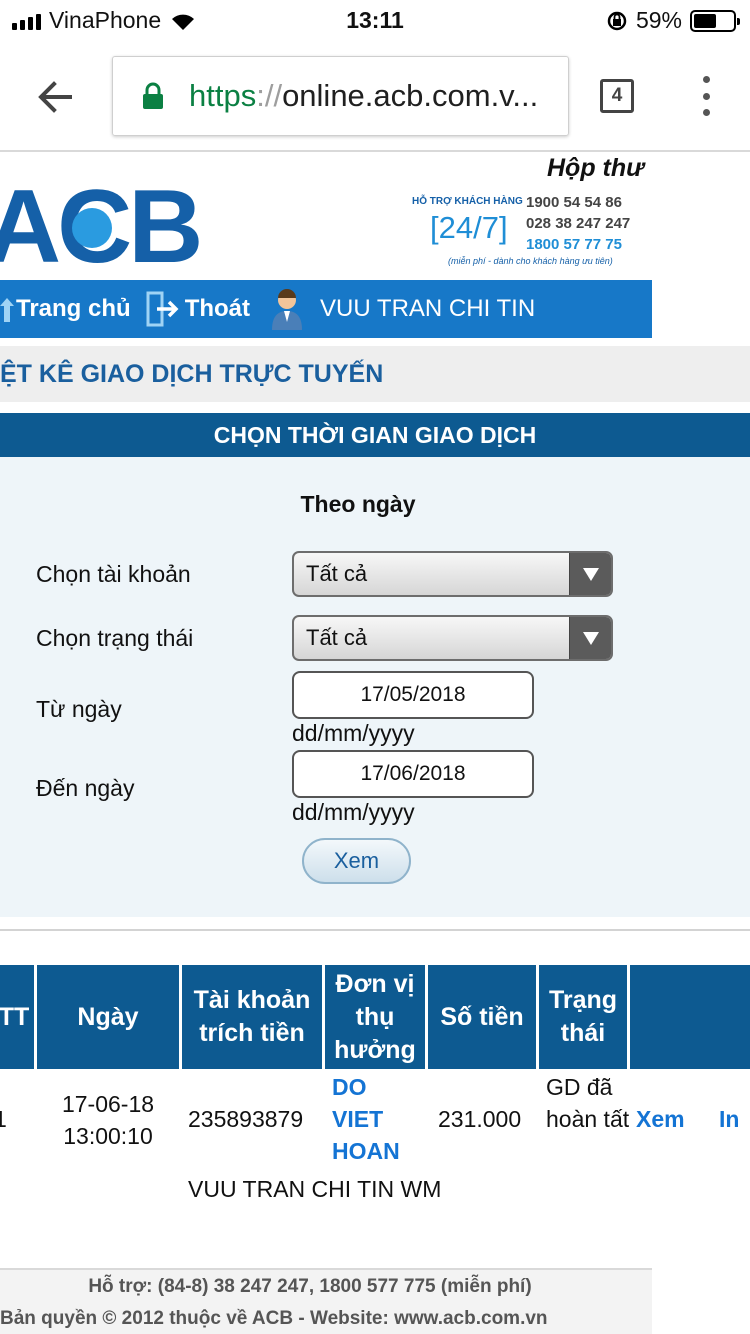 The height and width of the screenshot is (1334, 750). I want to click on user-name: VUU TRAN CHI TIN, so click(428, 308).